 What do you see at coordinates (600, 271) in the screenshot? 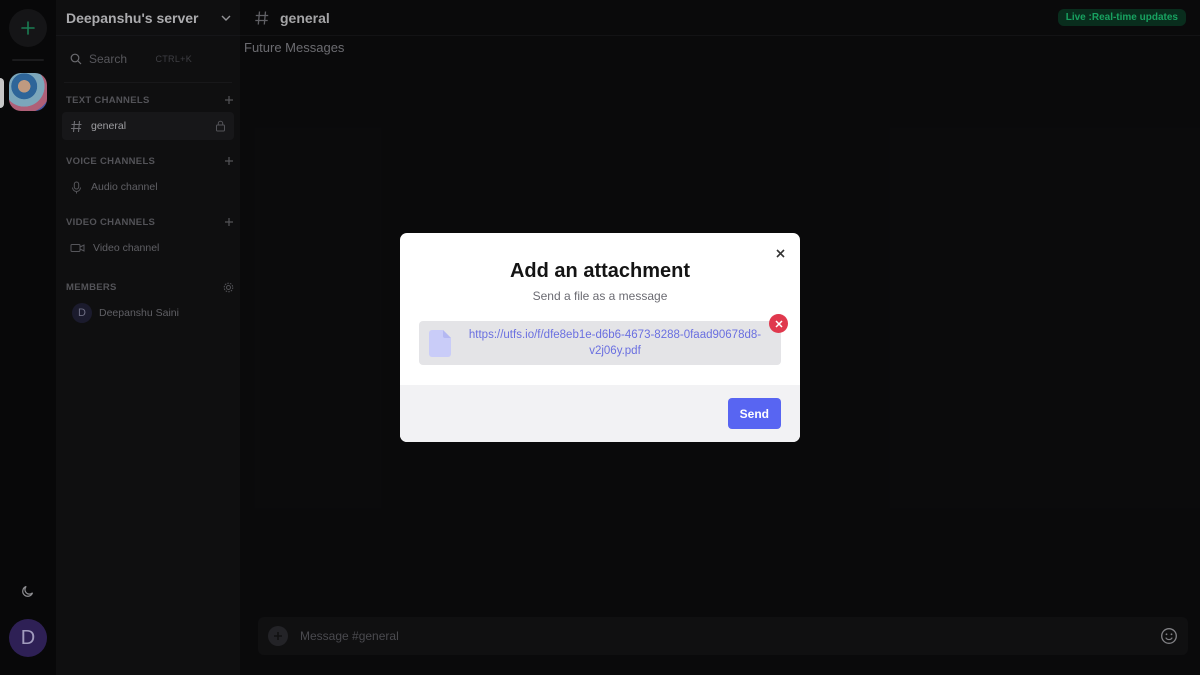
I see `modal-title: Add an attachment` at bounding box center [600, 271].